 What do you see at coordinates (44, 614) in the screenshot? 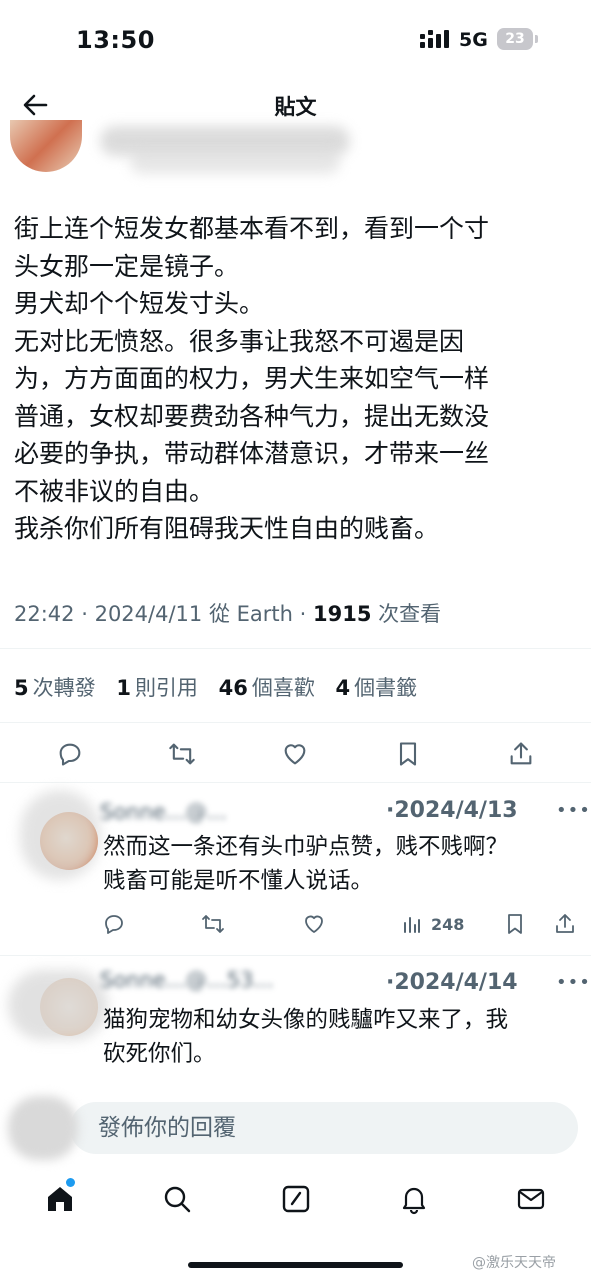
I see `tweet-time: 22:42` at bounding box center [44, 614].